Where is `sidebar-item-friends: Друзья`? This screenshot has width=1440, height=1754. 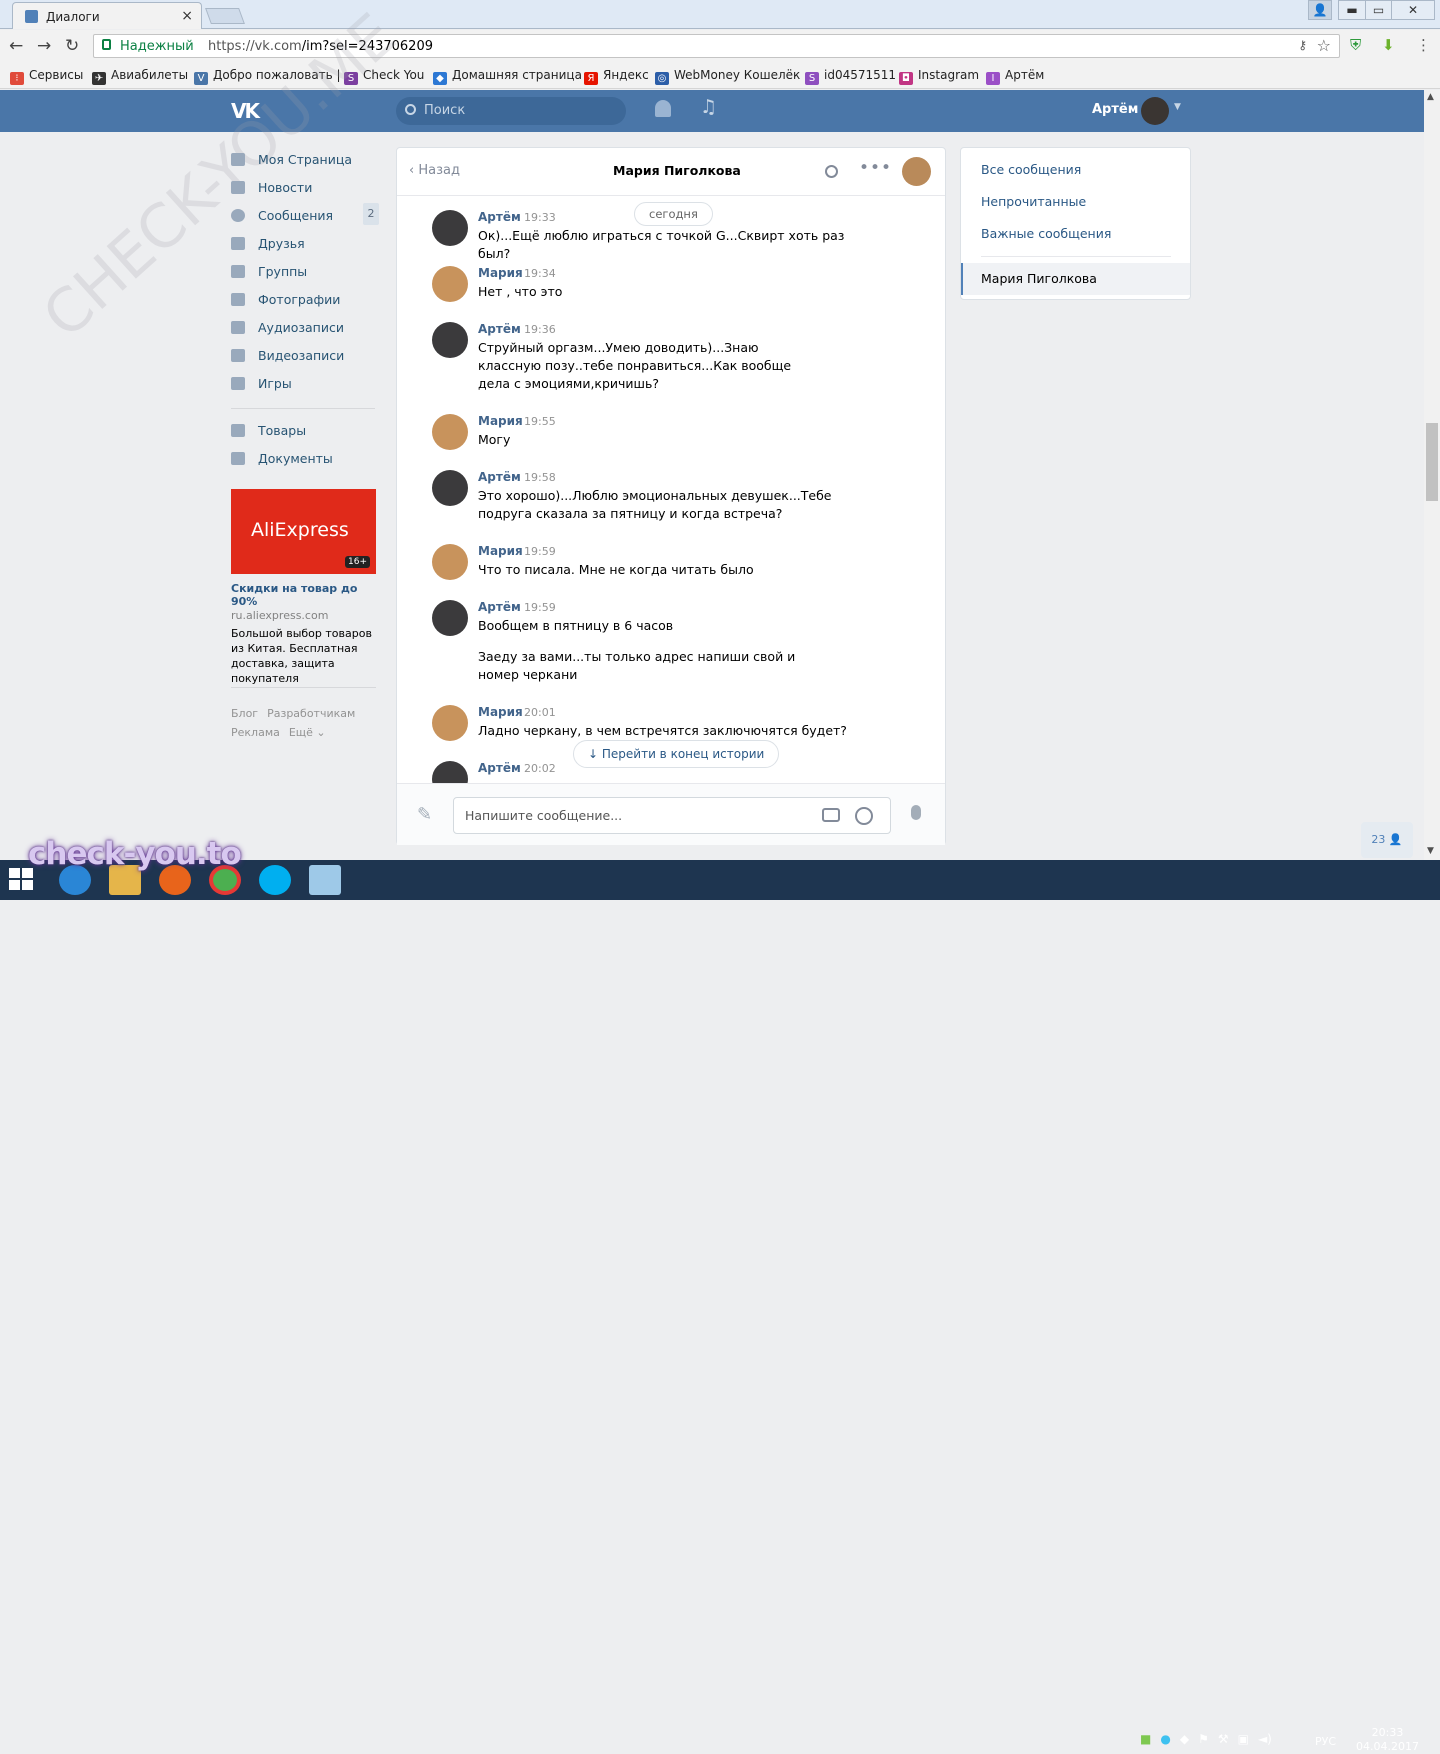 sidebar-item-friends: Друзья is located at coordinates (306, 248).